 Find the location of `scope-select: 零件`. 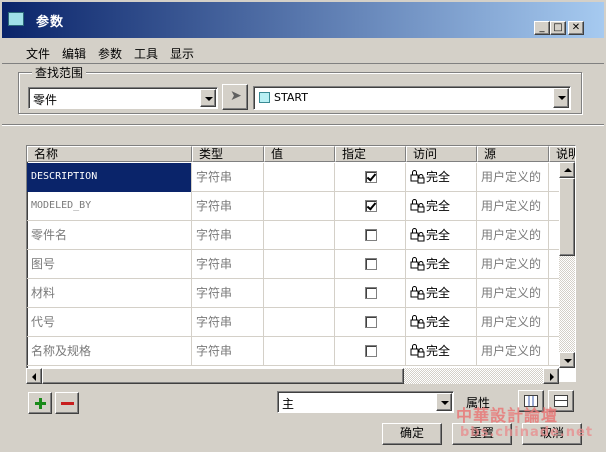

scope-select: 零件 is located at coordinates (123, 98).